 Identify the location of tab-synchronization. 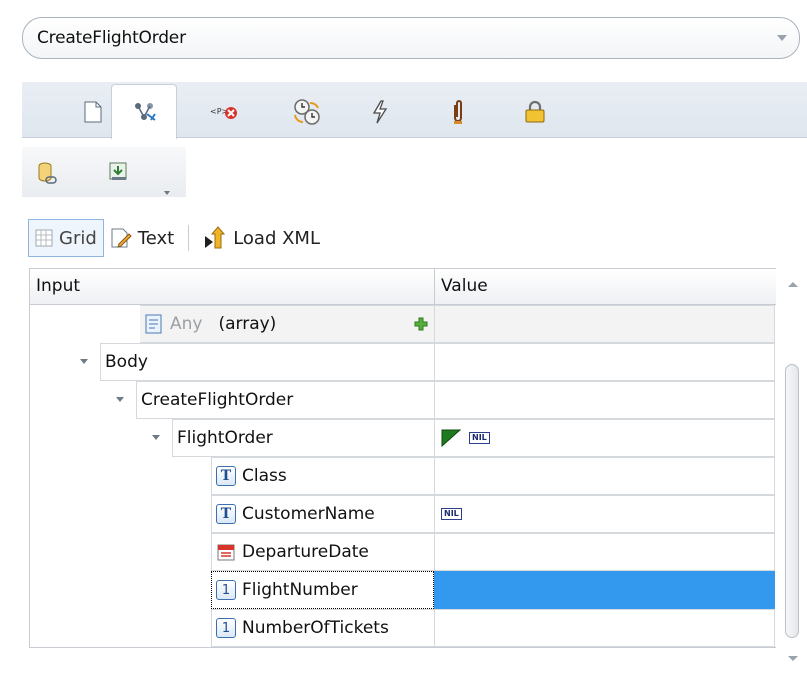
(307, 112).